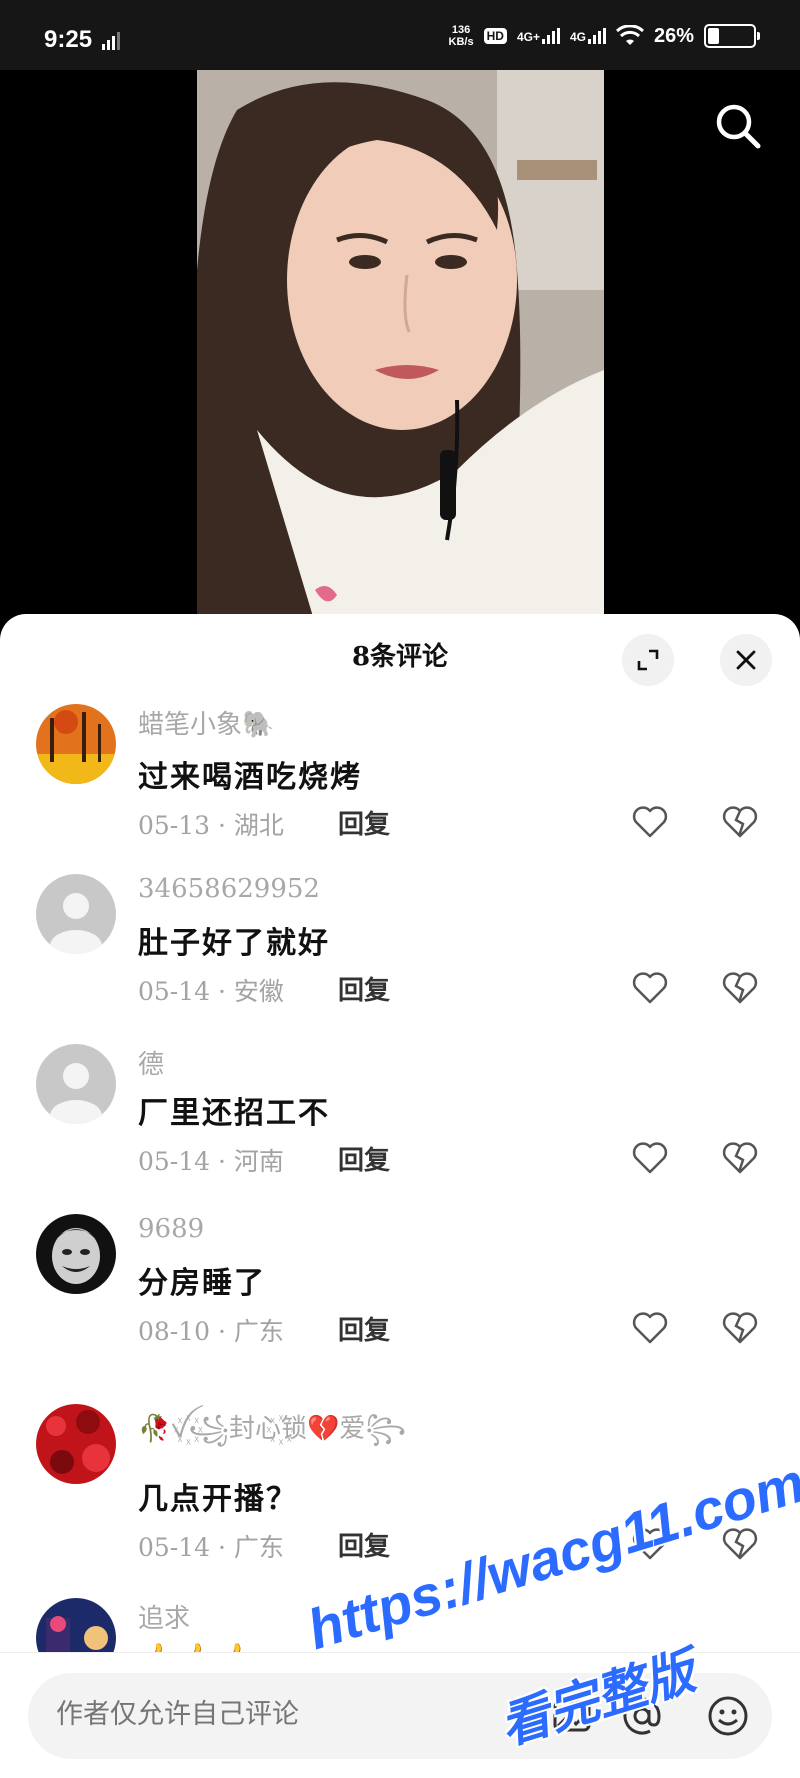 The width and height of the screenshot is (800, 1778). I want to click on comment-text: 过来喝酒吃烧烤, so click(250, 777).